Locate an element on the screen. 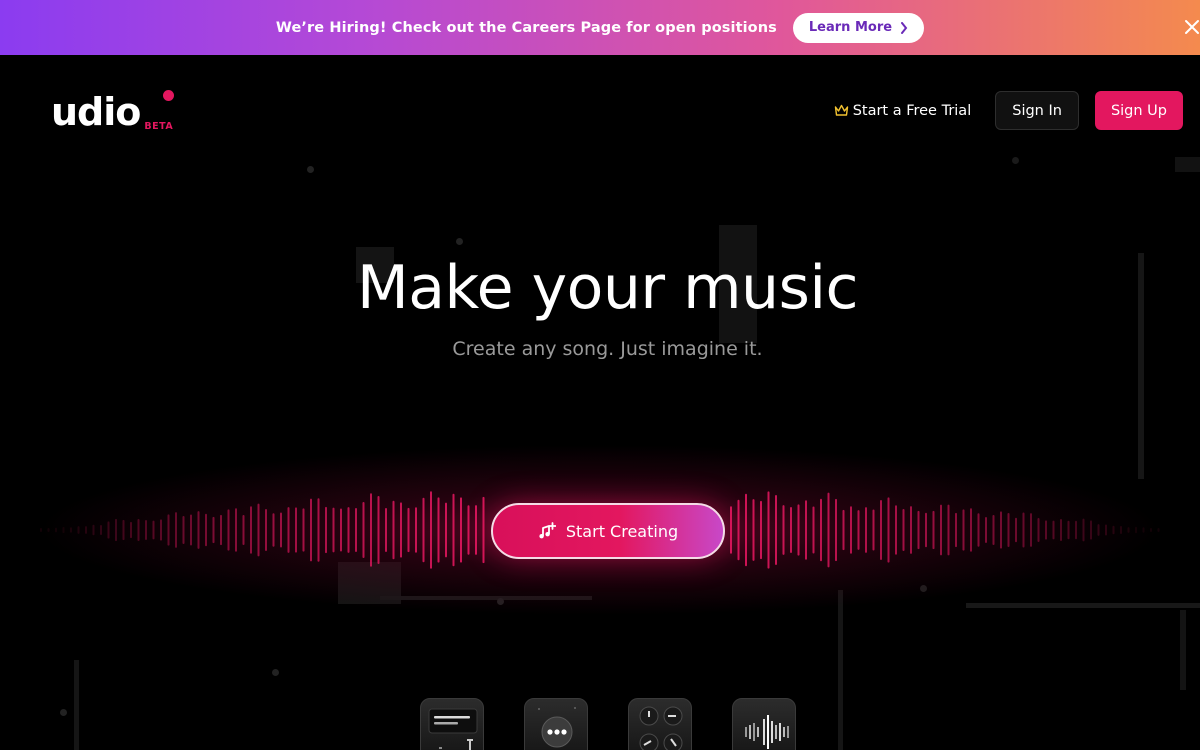 The height and width of the screenshot is (750, 1200). close-icon is located at coordinates (1191, 27).